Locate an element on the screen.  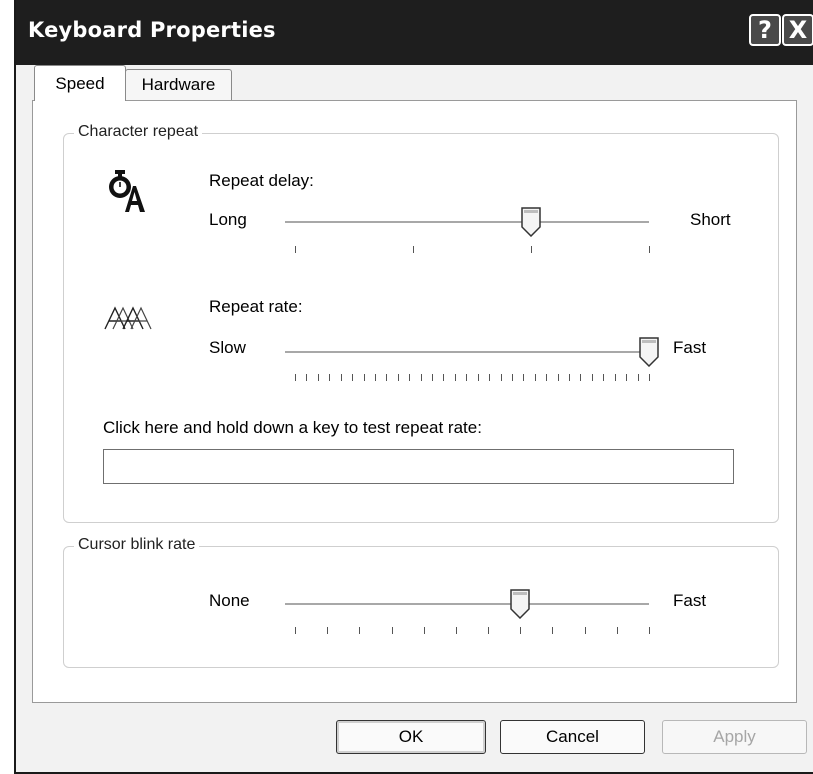
repeat-rate-test-input is located at coordinates (418, 466).